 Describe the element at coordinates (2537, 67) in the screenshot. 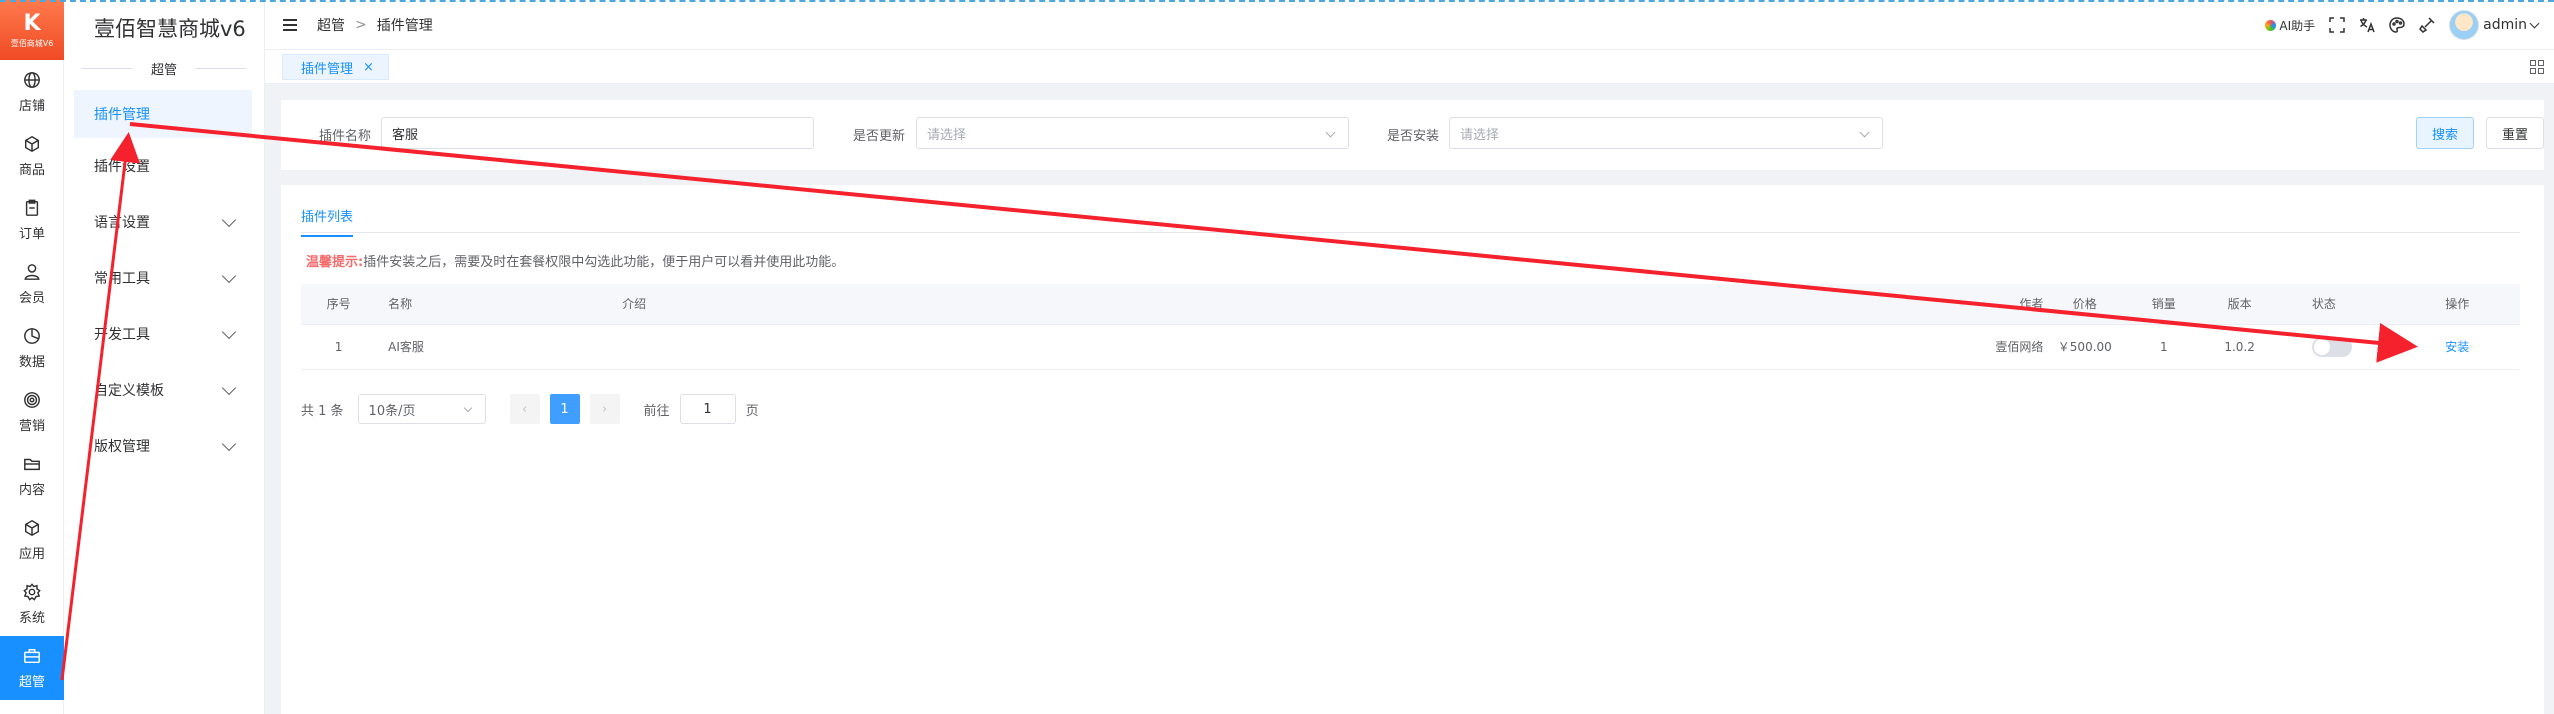

I see `grid-menu-icon` at that location.